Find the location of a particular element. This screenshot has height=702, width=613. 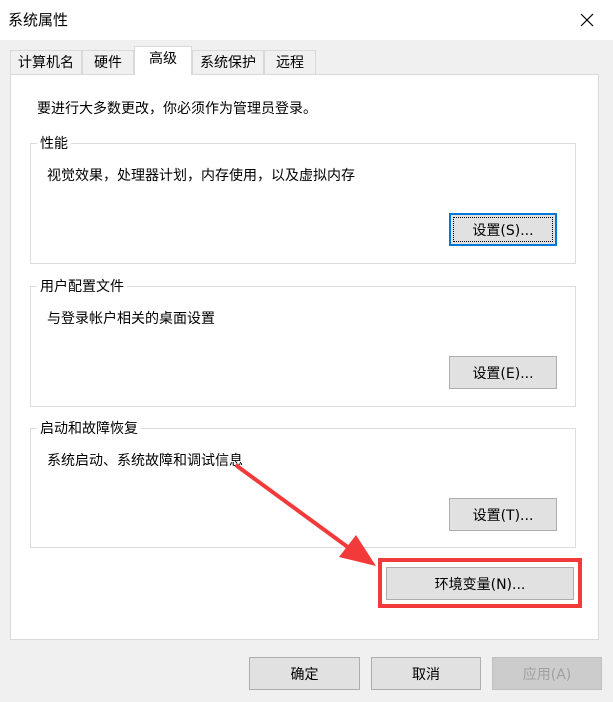

apply-button: 应用(A) is located at coordinates (547, 673).